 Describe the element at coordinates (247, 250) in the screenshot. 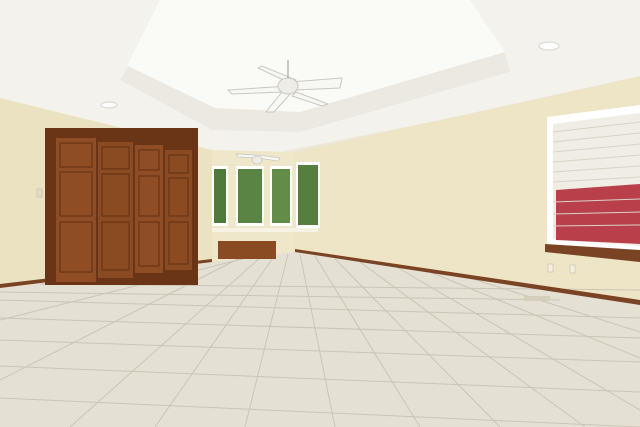

I see `window-seat-bench` at that location.